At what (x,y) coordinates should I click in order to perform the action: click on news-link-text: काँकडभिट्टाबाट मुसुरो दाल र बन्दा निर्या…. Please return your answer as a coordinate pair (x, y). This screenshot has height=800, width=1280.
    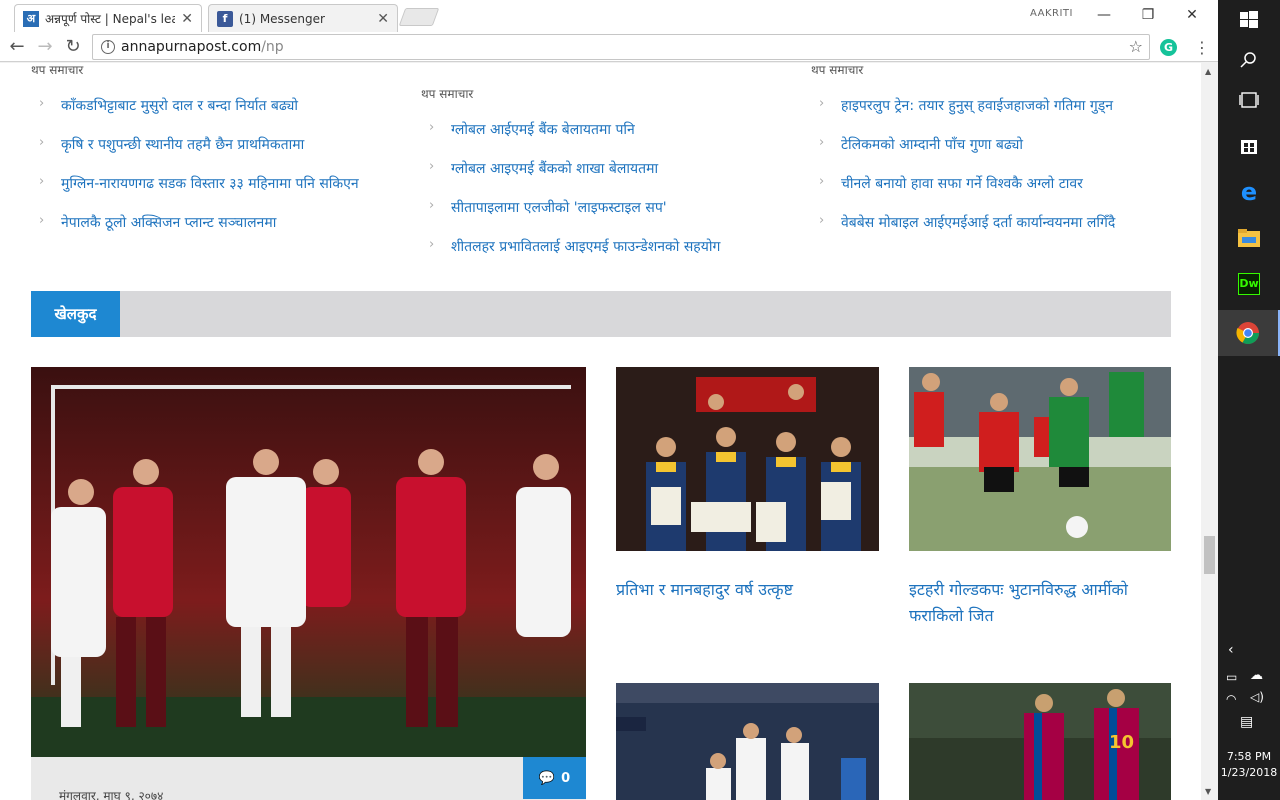
    Looking at the image, I should click on (179, 106).